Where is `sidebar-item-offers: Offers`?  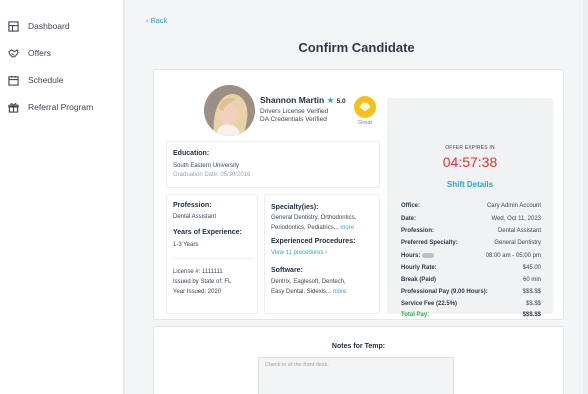 sidebar-item-offers: Offers is located at coordinates (29, 53).